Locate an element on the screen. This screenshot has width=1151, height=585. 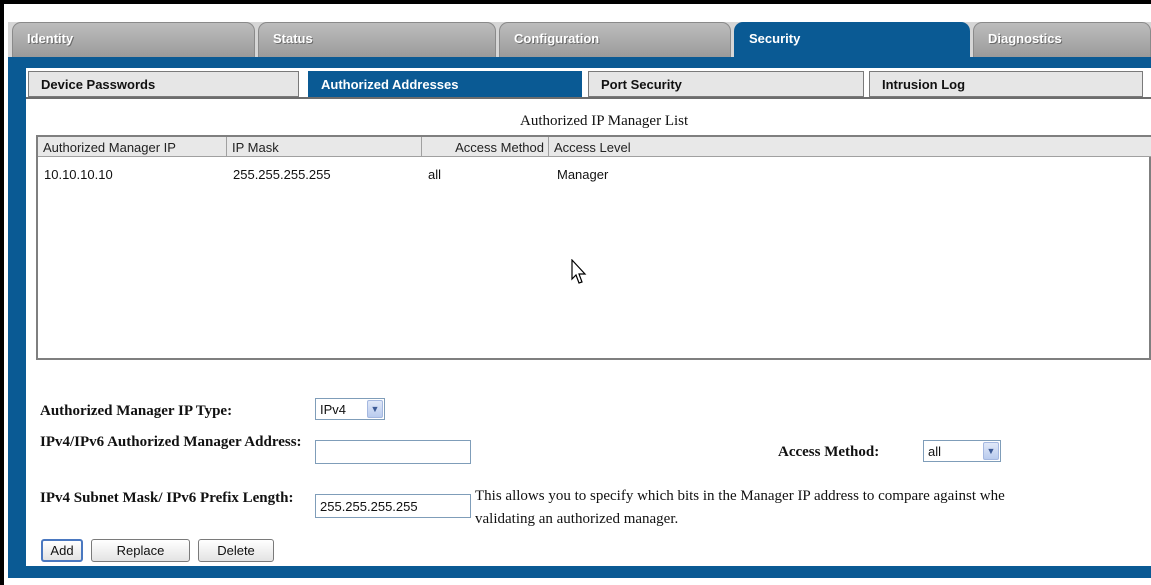
tab-configuration: Configuration is located at coordinates (615, 39).